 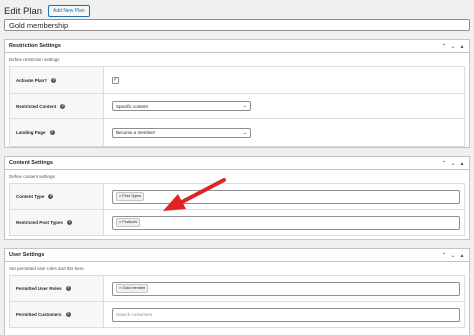 I want to click on label-text: Content Type, so click(x=30, y=196).